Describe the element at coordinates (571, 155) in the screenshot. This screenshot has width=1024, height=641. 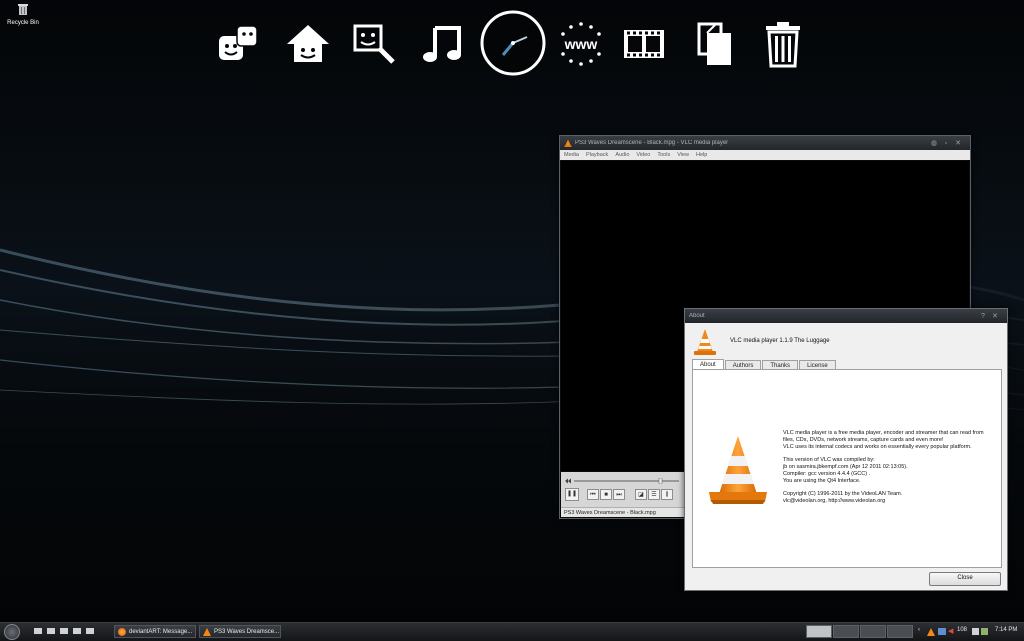
I see `menu-media: Media` at that location.